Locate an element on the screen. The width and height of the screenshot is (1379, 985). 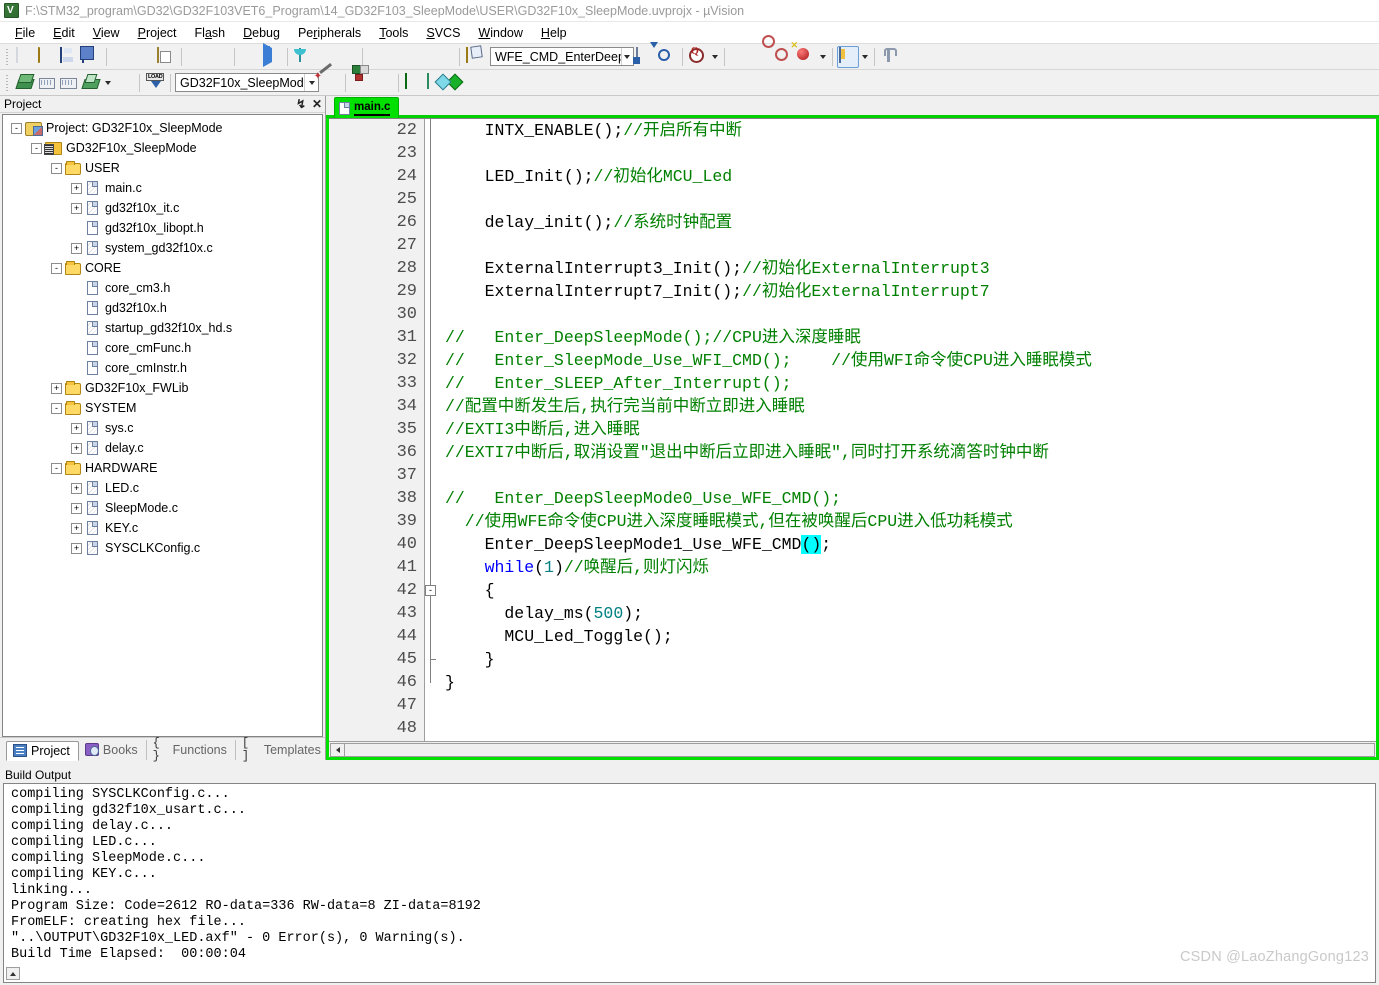
code-line: delay_init();//系统时钟配置 is located at coordinates (907, 222).